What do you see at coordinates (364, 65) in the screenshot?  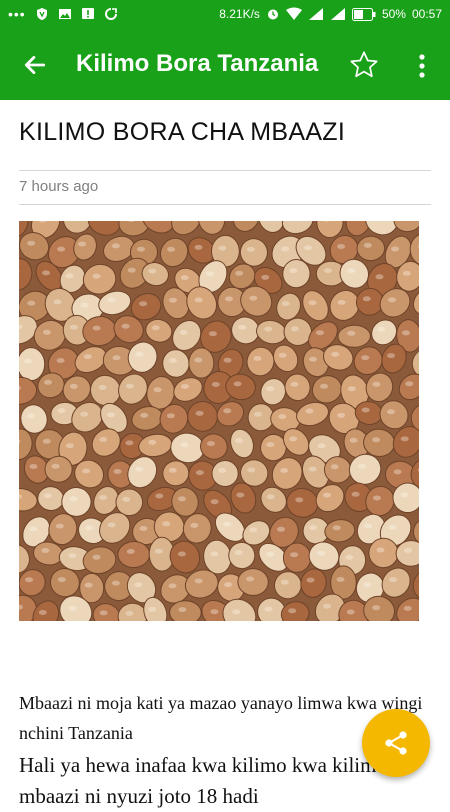 I see `star-outline-icon` at bounding box center [364, 65].